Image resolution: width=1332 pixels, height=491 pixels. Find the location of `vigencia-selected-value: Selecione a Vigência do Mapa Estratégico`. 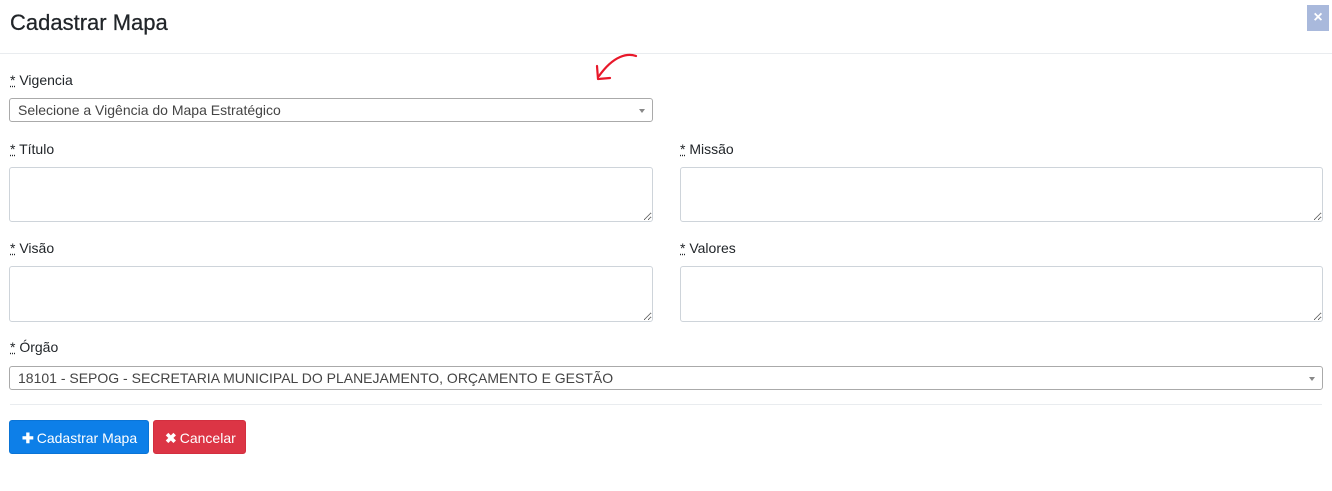

vigencia-selected-value: Selecione a Vigência do Mapa Estratégico is located at coordinates (149, 110).